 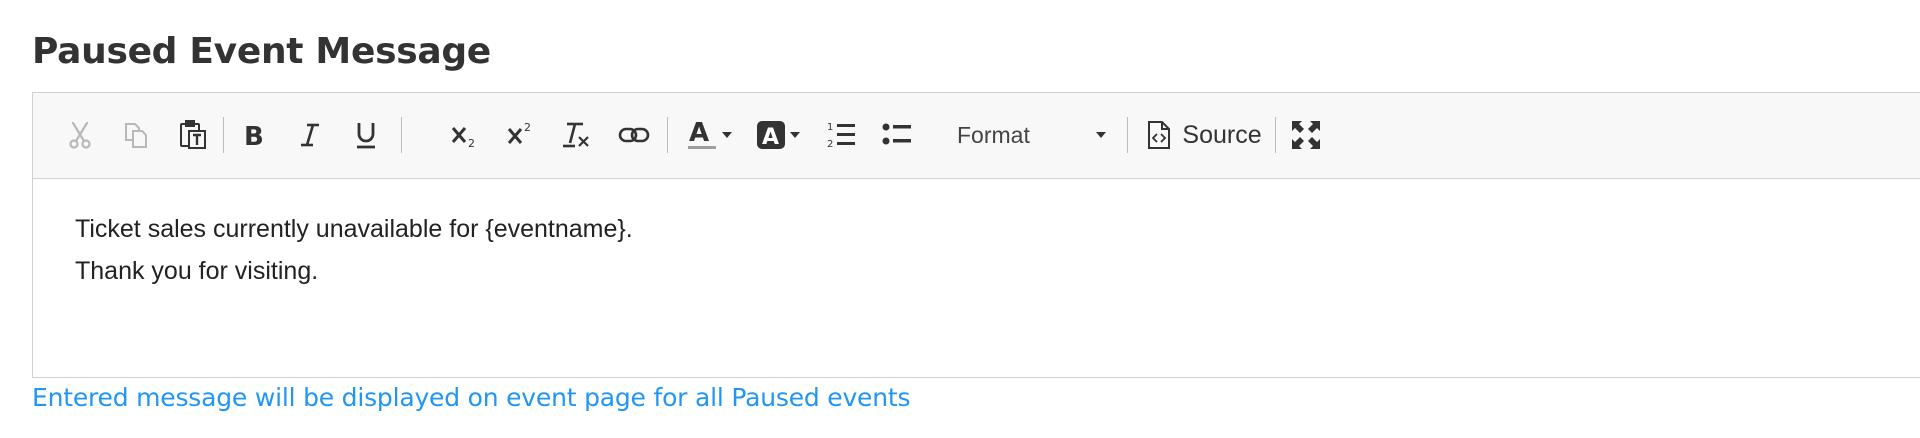 I want to click on superscript-button: 2, so click(x=521, y=135).